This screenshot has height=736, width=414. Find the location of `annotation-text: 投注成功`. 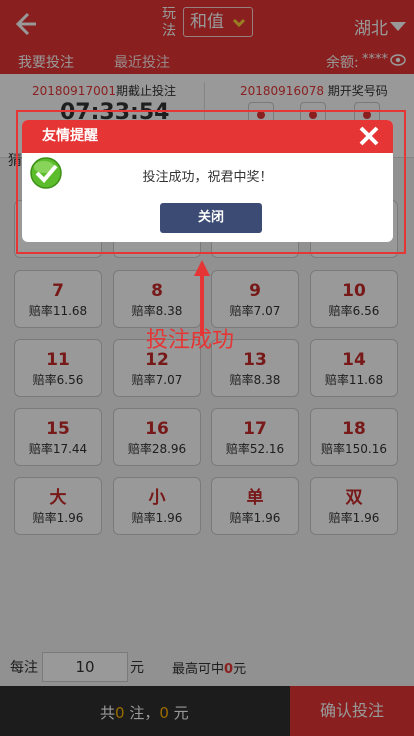

annotation-text: 投注成功 is located at coordinates (190, 340).